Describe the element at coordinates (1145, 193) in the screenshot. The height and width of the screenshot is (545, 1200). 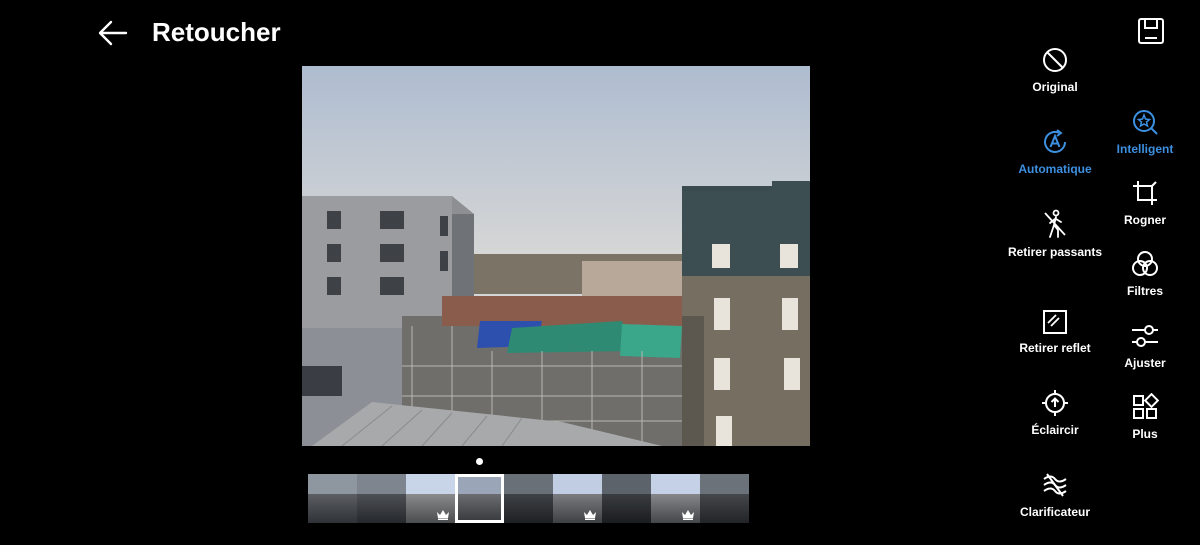
I see `crop-icon` at that location.